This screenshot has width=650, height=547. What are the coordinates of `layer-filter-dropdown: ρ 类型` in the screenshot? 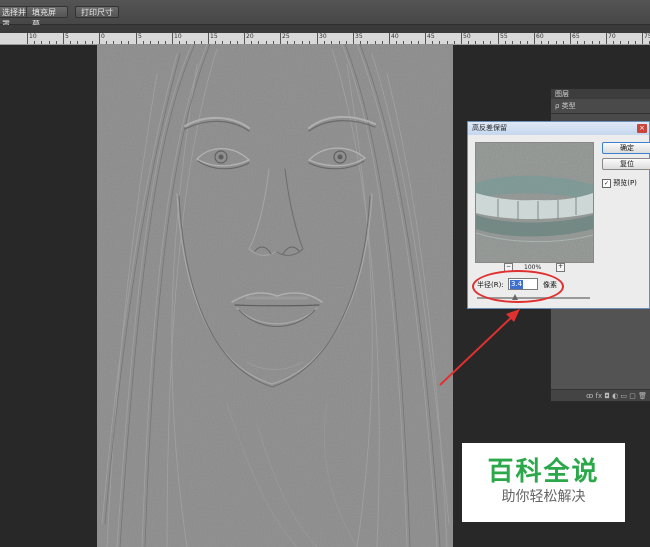 It's located at (600, 106).